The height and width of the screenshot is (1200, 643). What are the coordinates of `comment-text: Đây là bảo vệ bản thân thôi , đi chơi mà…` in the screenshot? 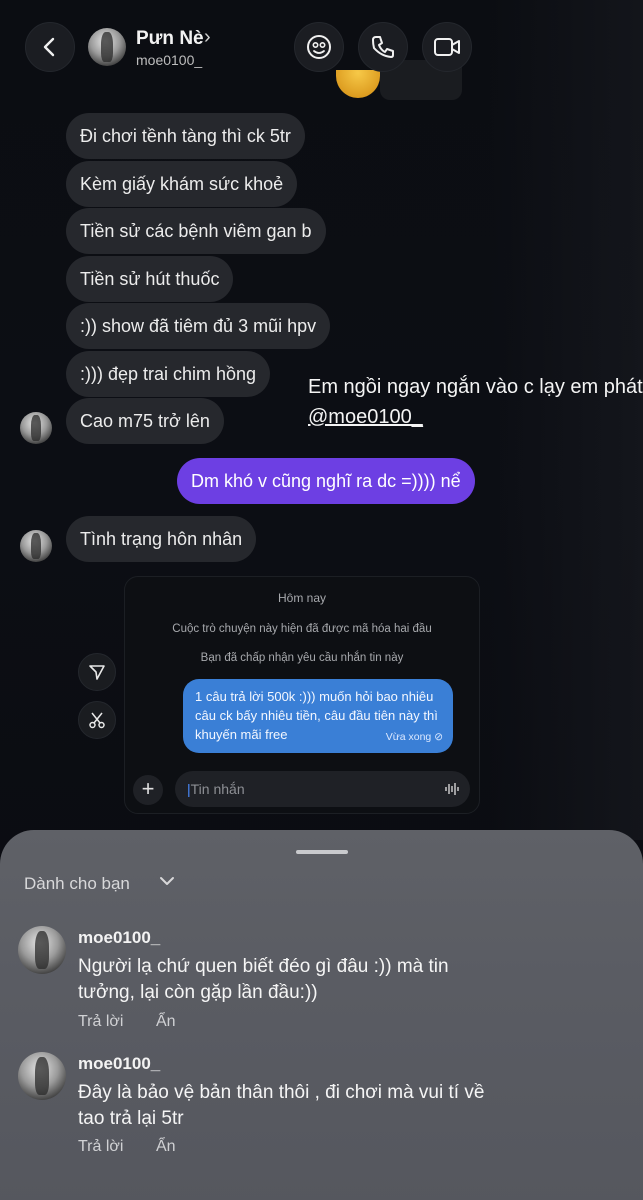 It's located at (281, 1106).